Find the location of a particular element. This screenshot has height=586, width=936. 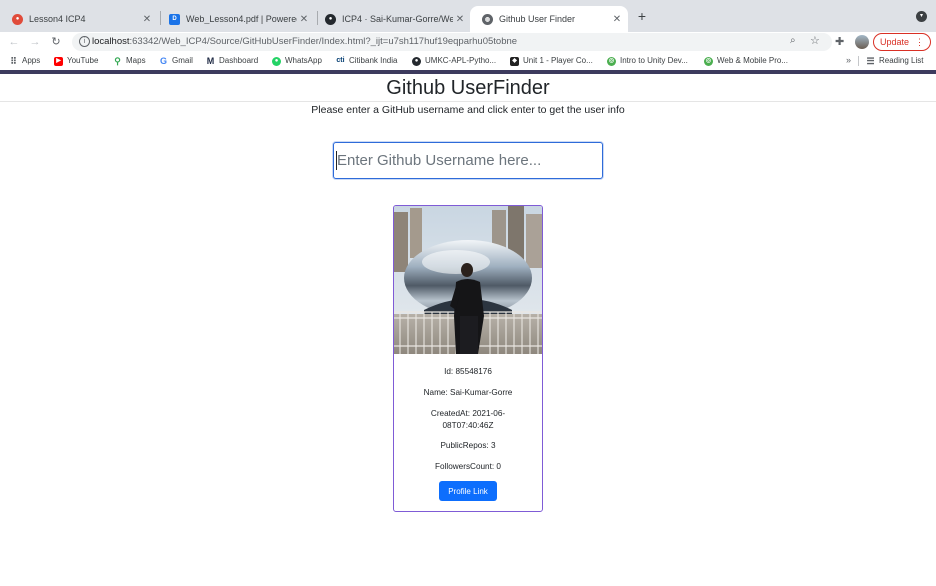

bookmark-label: Citibank India is located at coordinates (373, 60).